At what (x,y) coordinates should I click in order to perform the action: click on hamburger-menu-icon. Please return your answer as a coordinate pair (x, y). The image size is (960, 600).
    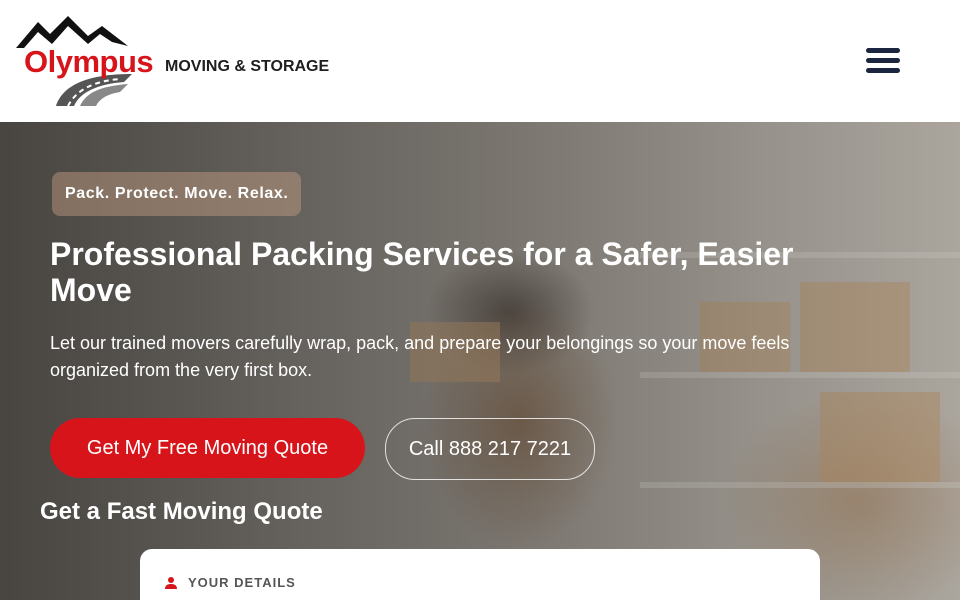
    Looking at the image, I should click on (883, 61).